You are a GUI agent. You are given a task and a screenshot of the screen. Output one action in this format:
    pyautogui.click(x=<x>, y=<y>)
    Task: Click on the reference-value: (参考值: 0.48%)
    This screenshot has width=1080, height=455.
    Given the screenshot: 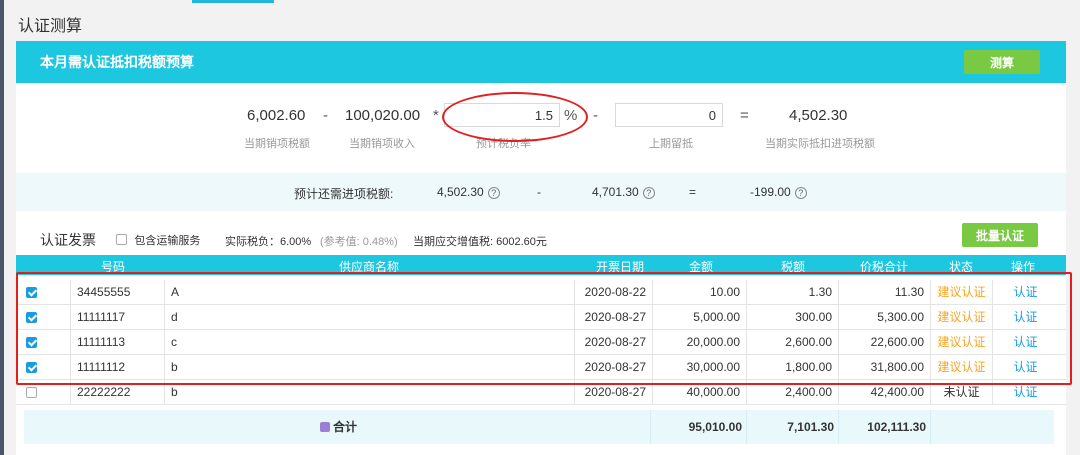 What is the action you would take?
    pyautogui.click(x=359, y=242)
    